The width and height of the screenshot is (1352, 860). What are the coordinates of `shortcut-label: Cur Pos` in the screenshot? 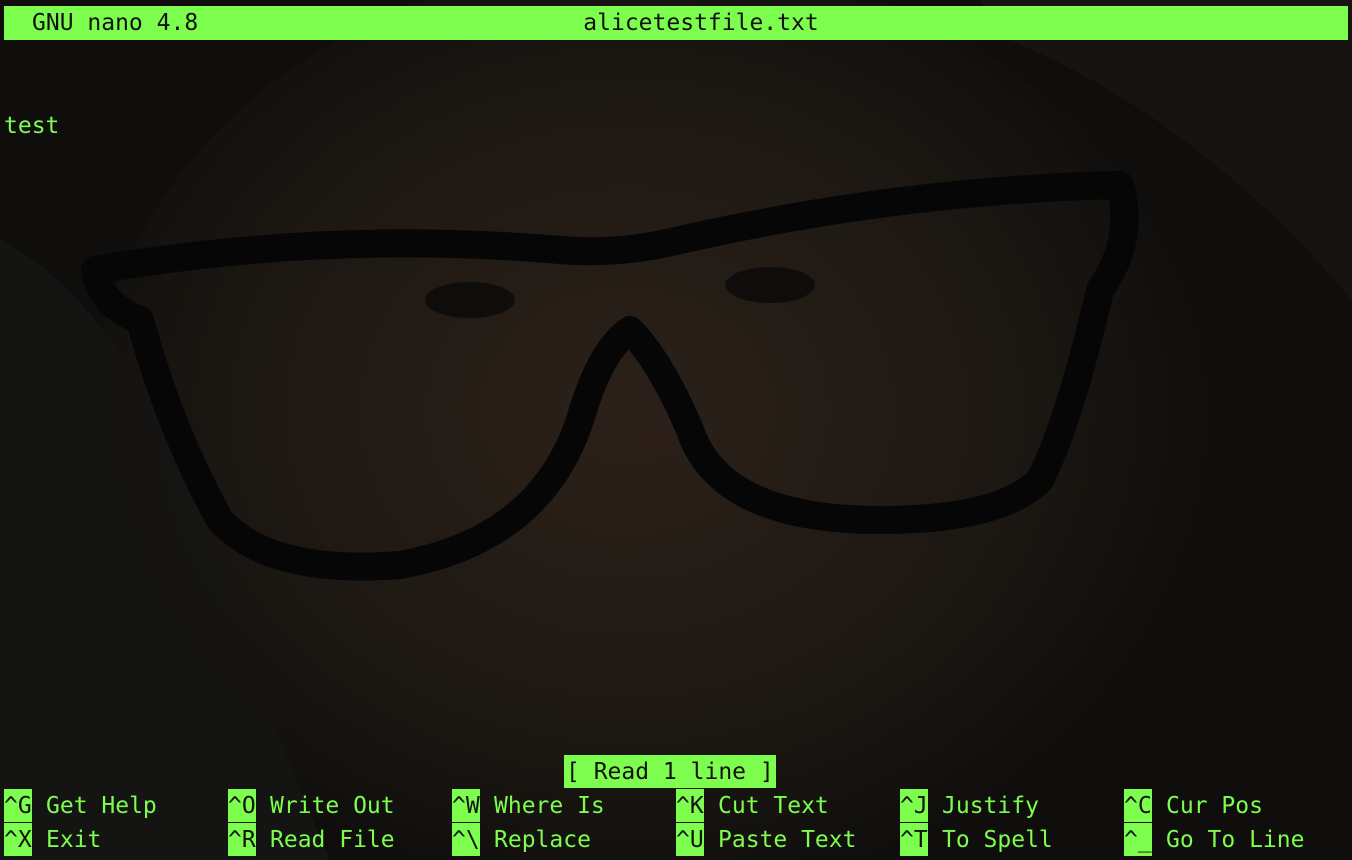 It's located at (1214, 806).